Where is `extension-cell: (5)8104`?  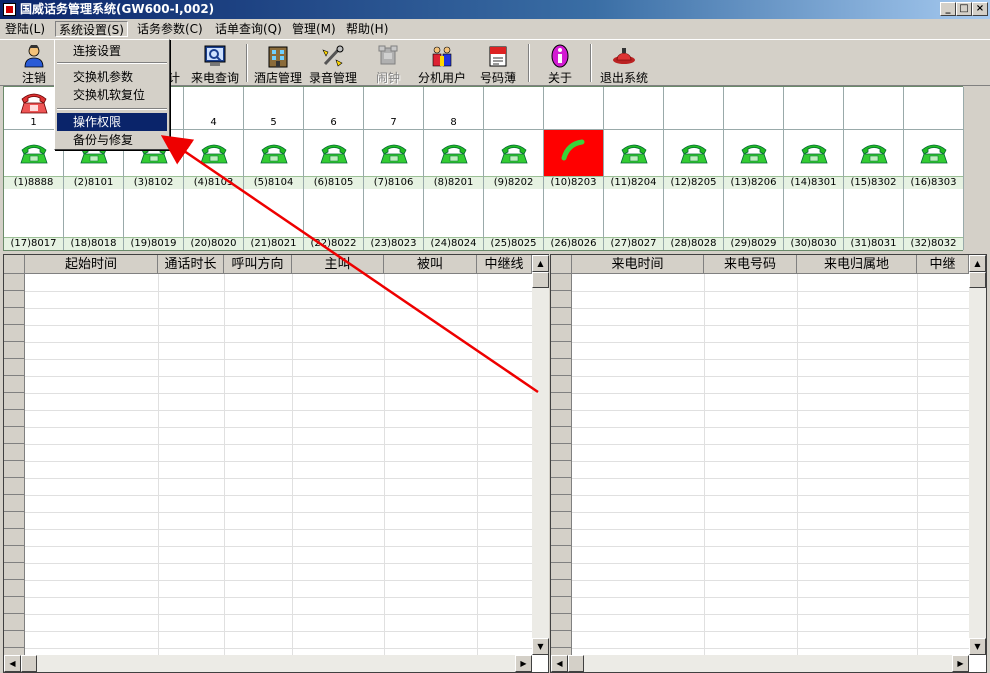
extension-cell: (5)8104 is located at coordinates (274, 159).